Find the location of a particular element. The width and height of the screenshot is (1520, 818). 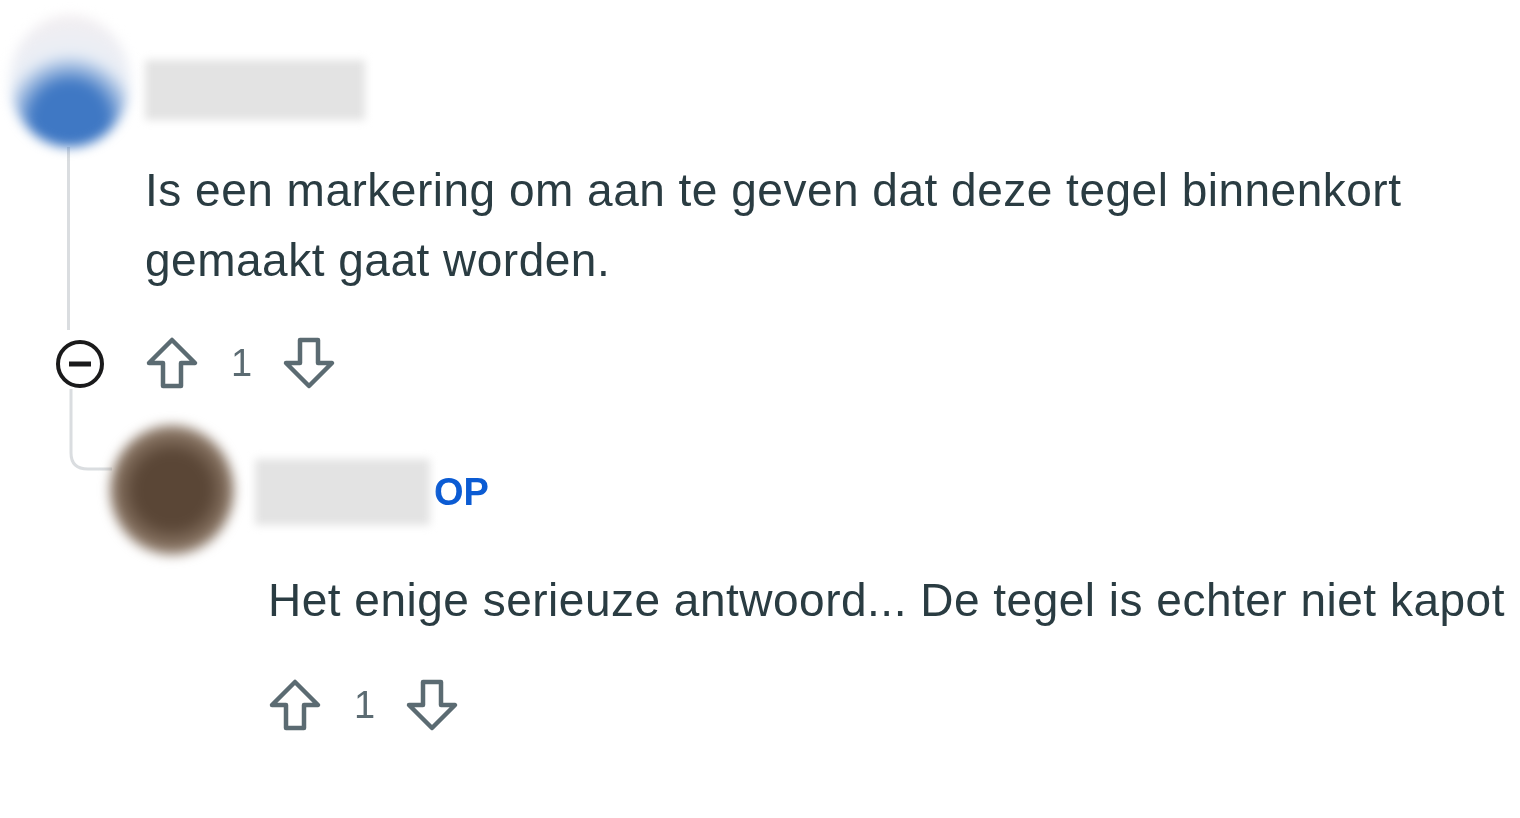

collapse-icon is located at coordinates (80, 364).